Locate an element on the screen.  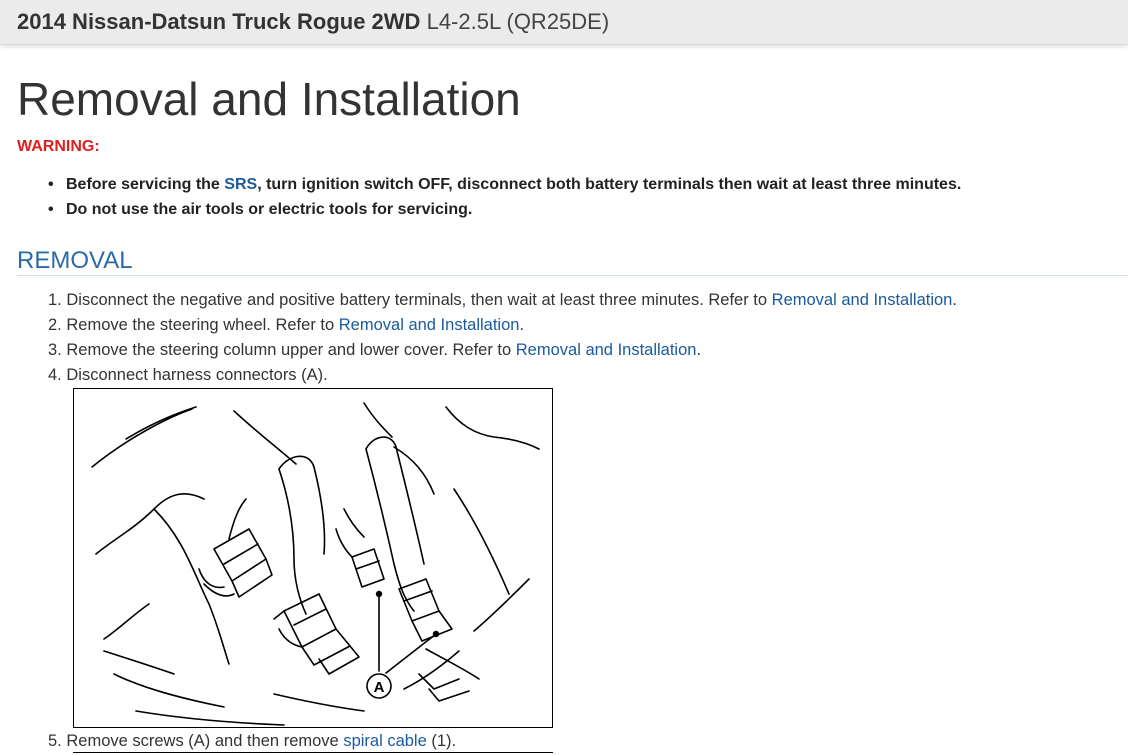
step-number: 5. is located at coordinates (55, 741).